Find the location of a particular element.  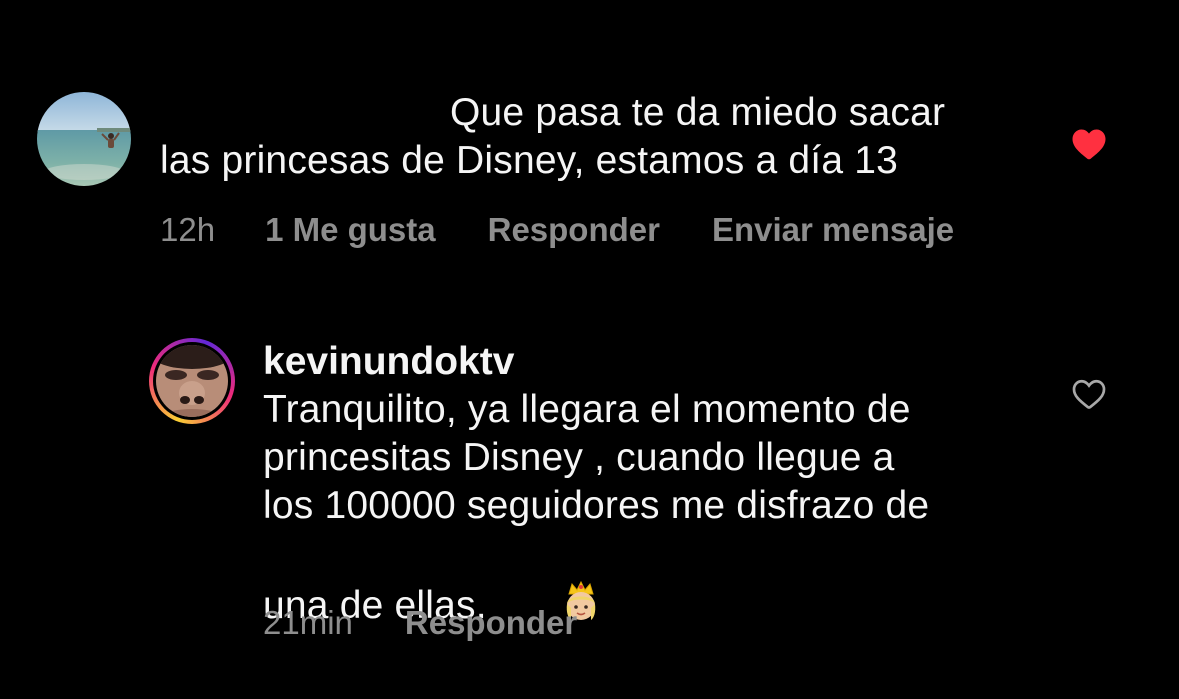

like-heart-icon is located at coordinates (1089, 146).